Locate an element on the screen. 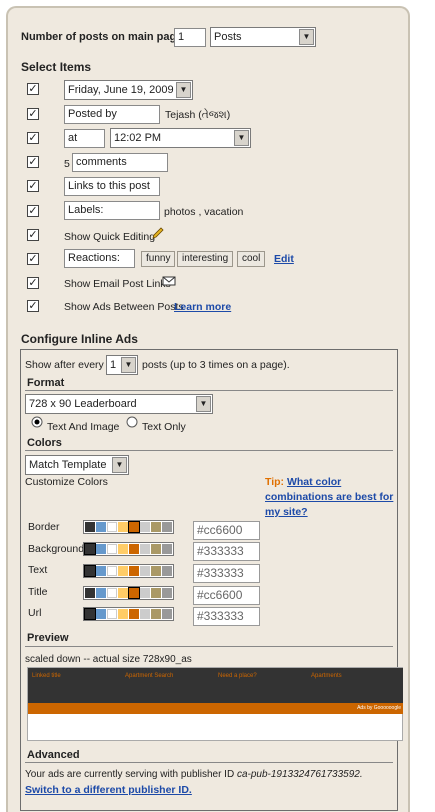 This screenshot has height=812, width=435. date-format-value: Friday, June 19, 2009 is located at coordinates (121, 90).